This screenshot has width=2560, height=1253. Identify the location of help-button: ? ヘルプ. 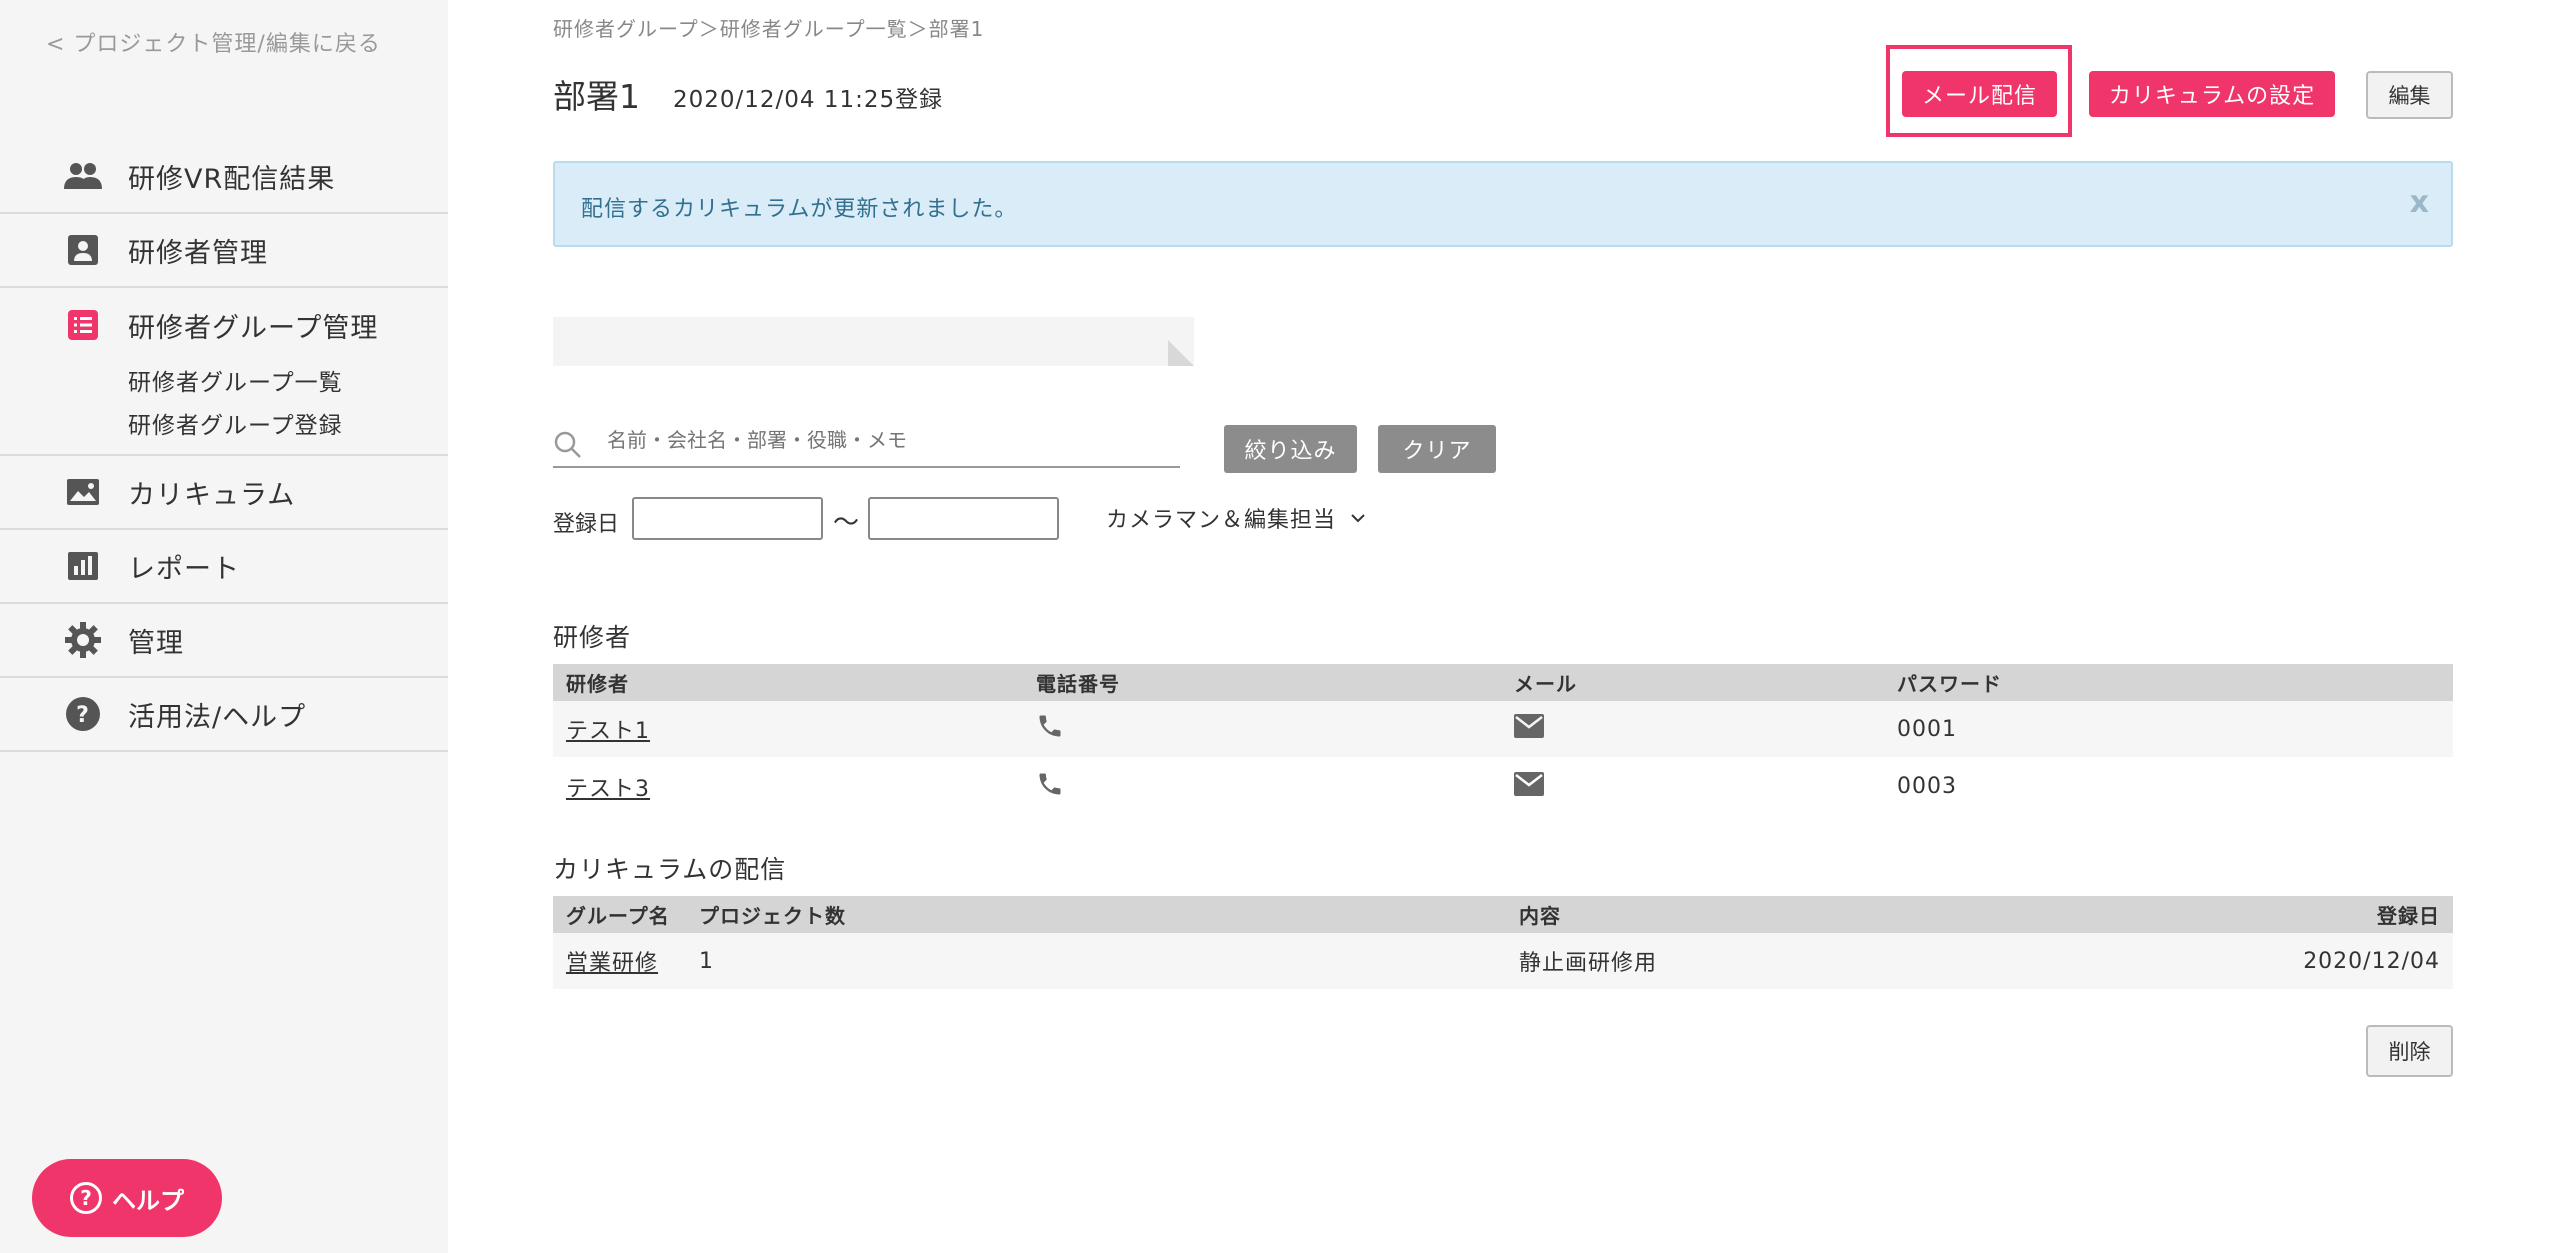
(127, 1198).